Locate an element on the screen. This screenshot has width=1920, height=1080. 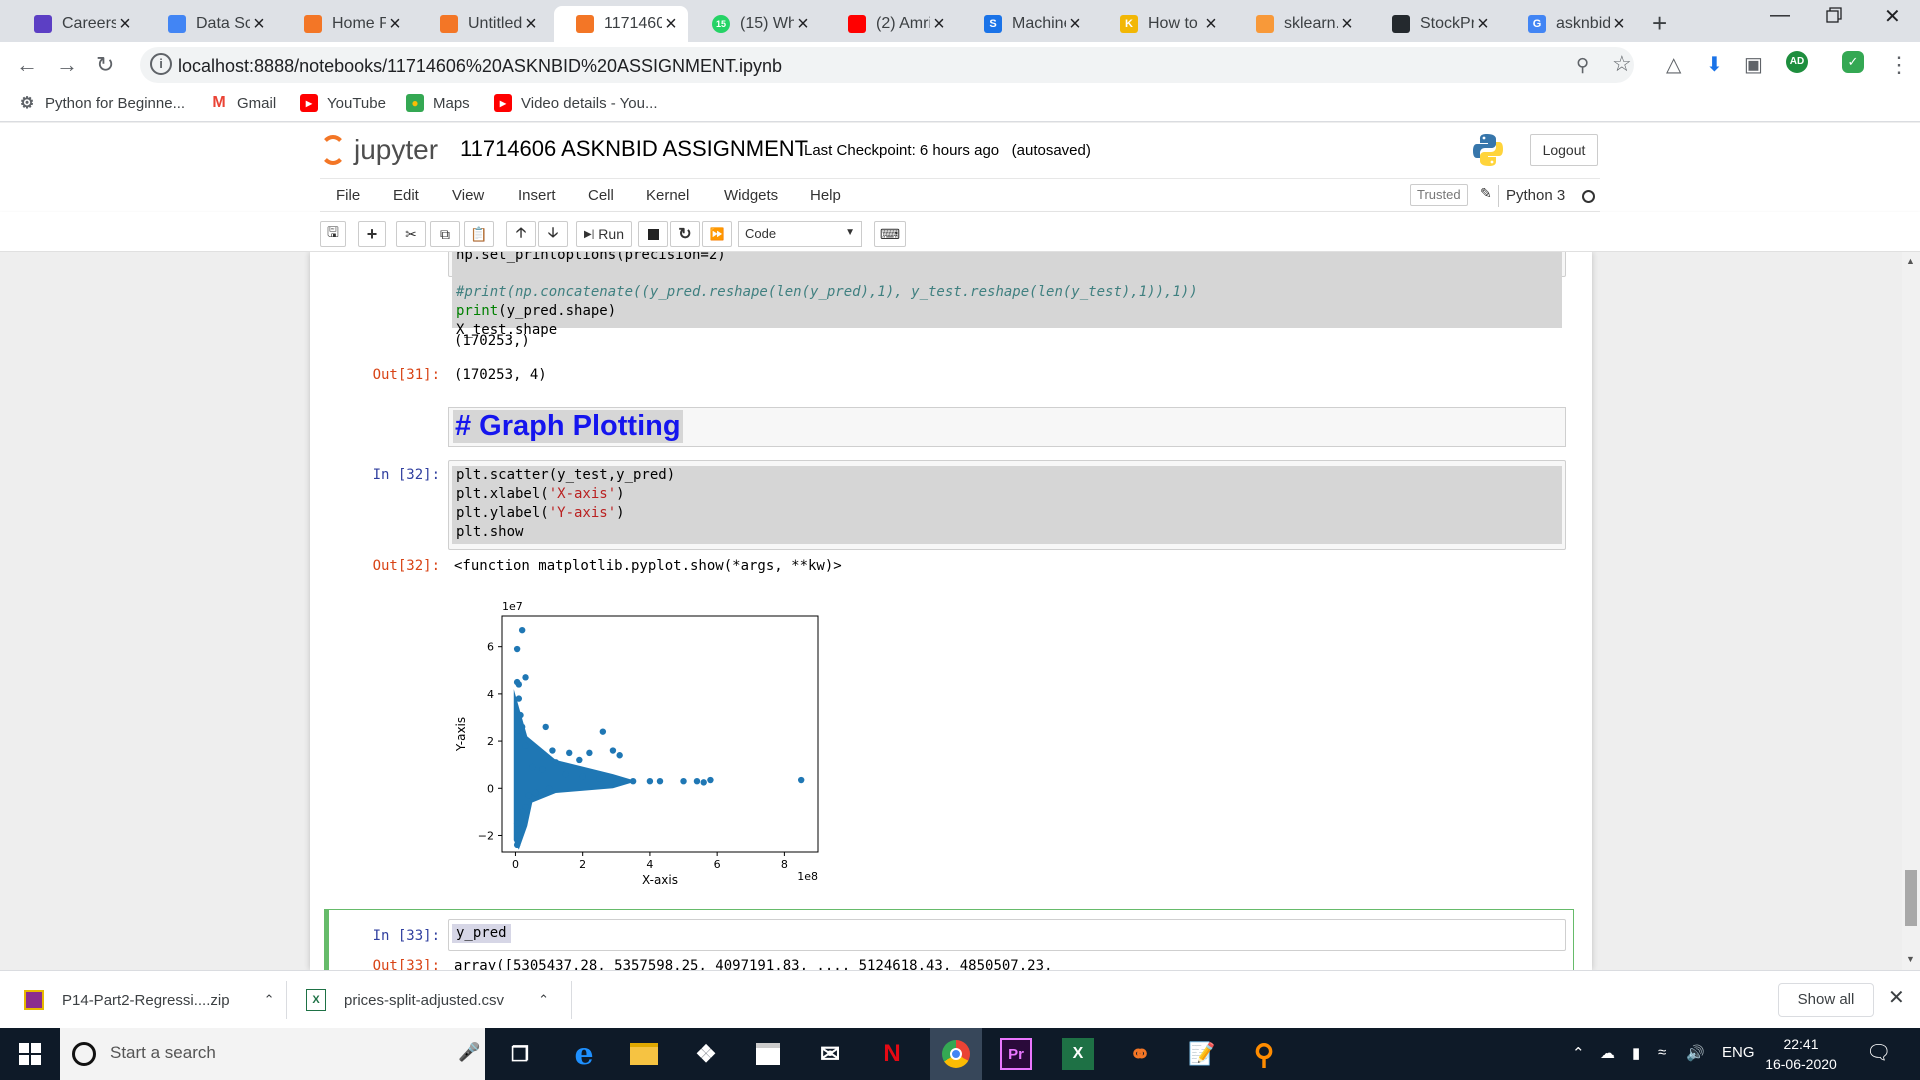
jupyter-logo: jupyter is located at coordinates (379, 150).